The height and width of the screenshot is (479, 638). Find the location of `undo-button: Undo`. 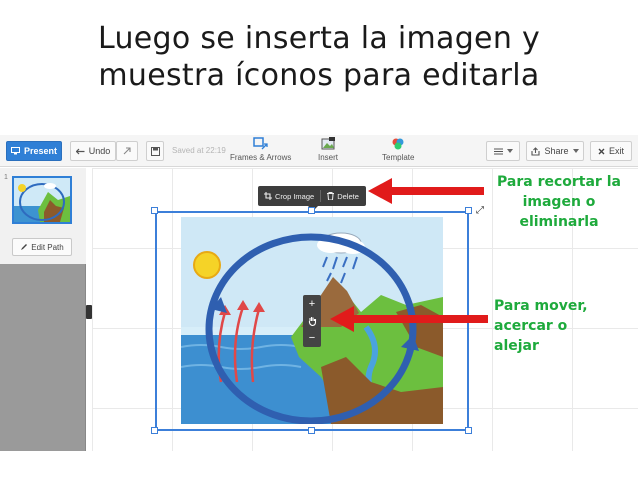

undo-button: Undo is located at coordinates (93, 151).